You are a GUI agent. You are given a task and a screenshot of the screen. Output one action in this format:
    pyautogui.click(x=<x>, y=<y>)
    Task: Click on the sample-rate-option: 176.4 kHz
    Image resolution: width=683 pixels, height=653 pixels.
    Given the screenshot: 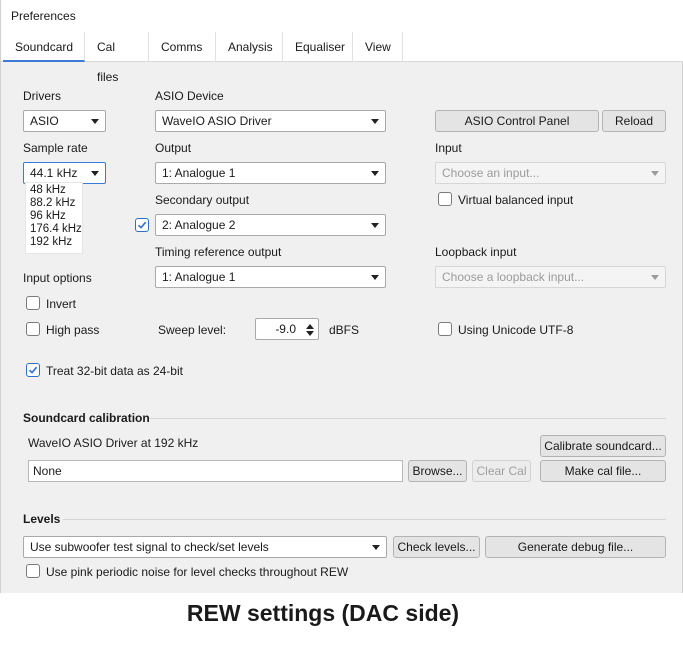 What is the action you would take?
    pyautogui.click(x=55, y=229)
    